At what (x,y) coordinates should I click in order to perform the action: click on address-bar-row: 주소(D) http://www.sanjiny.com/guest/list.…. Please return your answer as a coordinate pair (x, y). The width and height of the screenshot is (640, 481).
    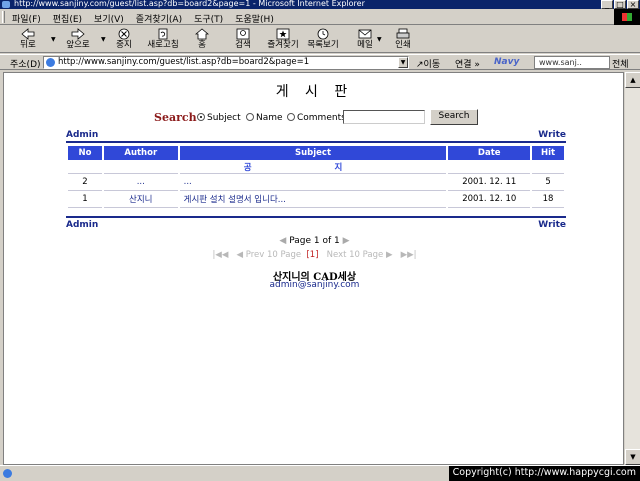
    Looking at the image, I should click on (320, 62).